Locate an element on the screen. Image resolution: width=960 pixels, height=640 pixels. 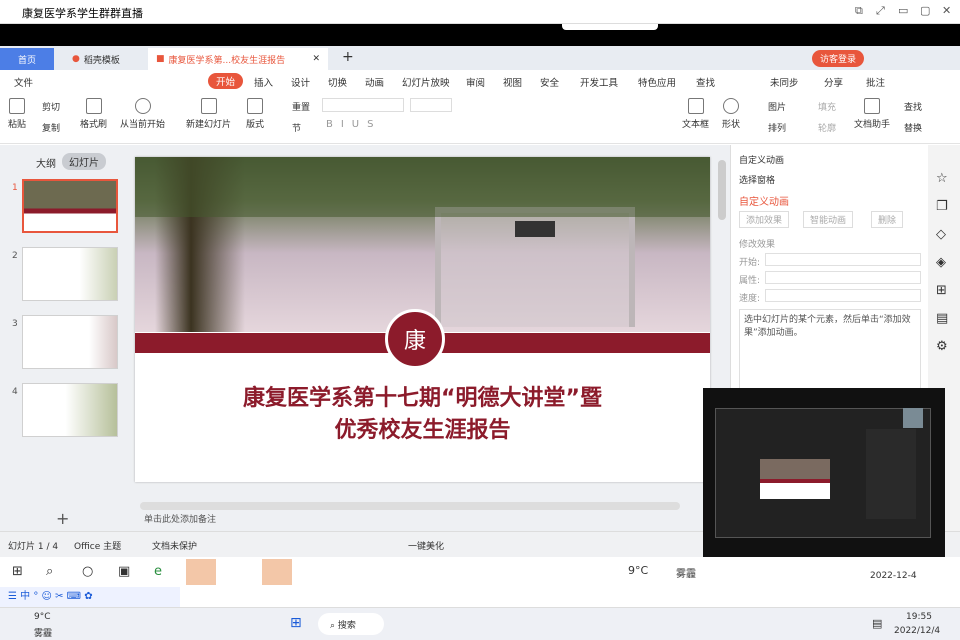
menu-slideshow: 幻灯片放映 is located at coordinates (426, 82).